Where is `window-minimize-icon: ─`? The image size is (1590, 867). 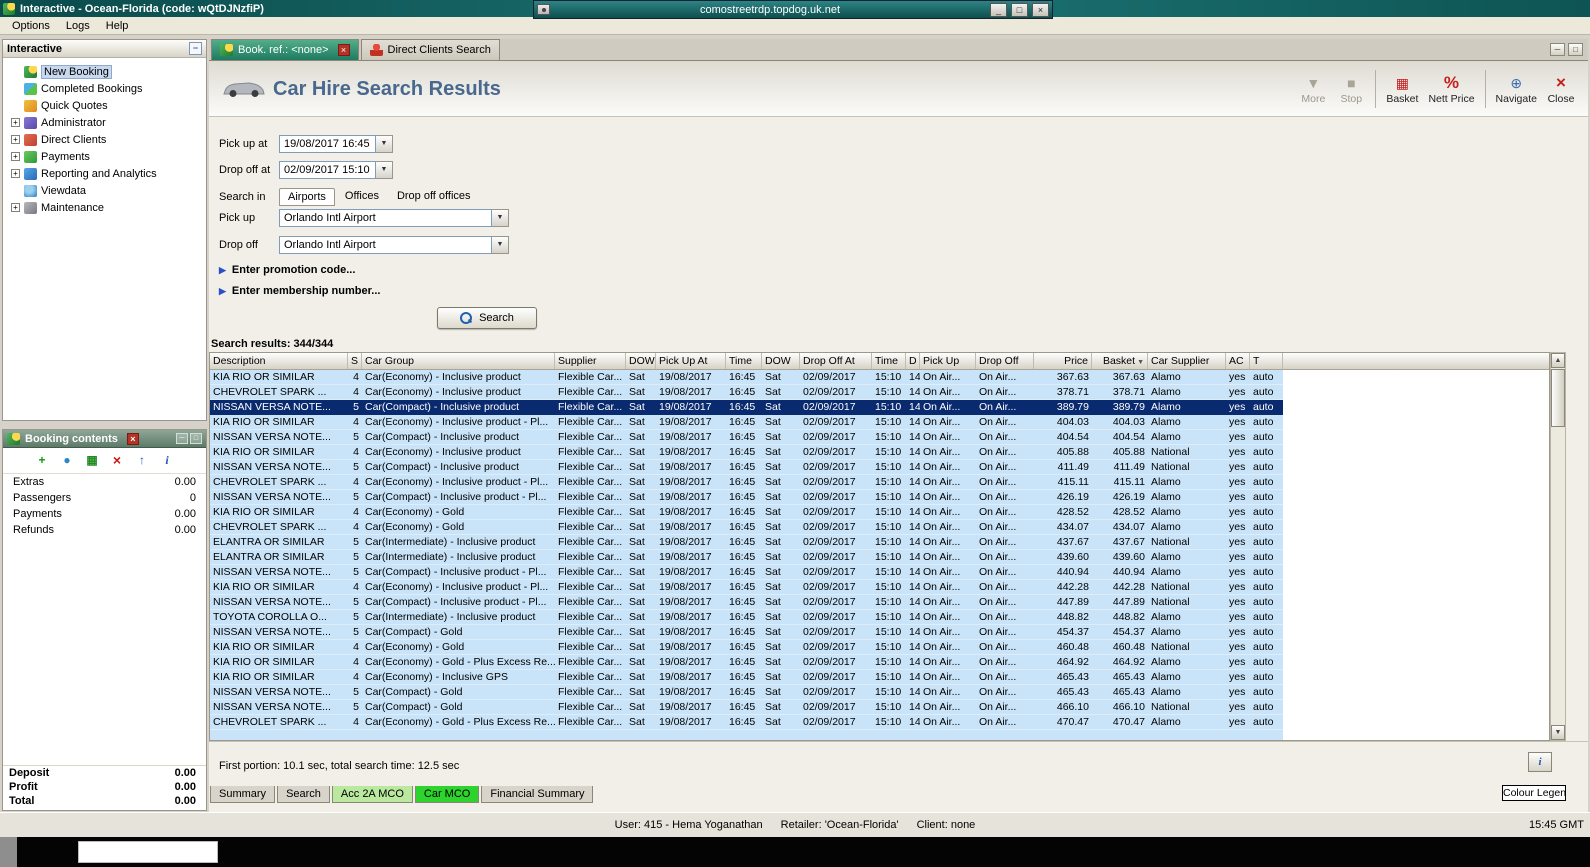 window-minimize-icon: ─ is located at coordinates (1557, 49).